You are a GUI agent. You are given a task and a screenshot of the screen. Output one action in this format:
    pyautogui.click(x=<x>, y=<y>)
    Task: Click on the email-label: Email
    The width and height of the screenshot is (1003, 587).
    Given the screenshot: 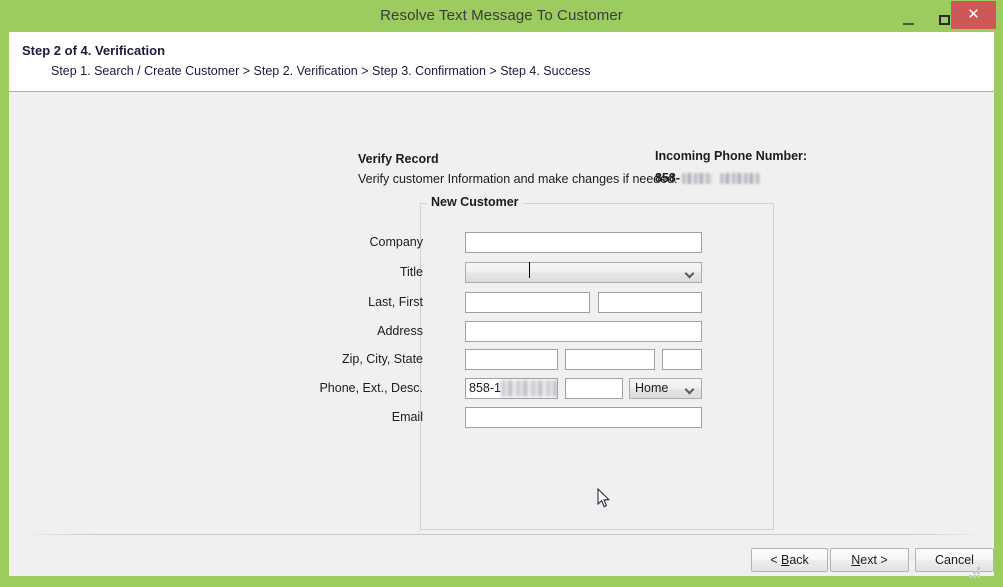 What is the action you would take?
    pyautogui.click(x=407, y=417)
    